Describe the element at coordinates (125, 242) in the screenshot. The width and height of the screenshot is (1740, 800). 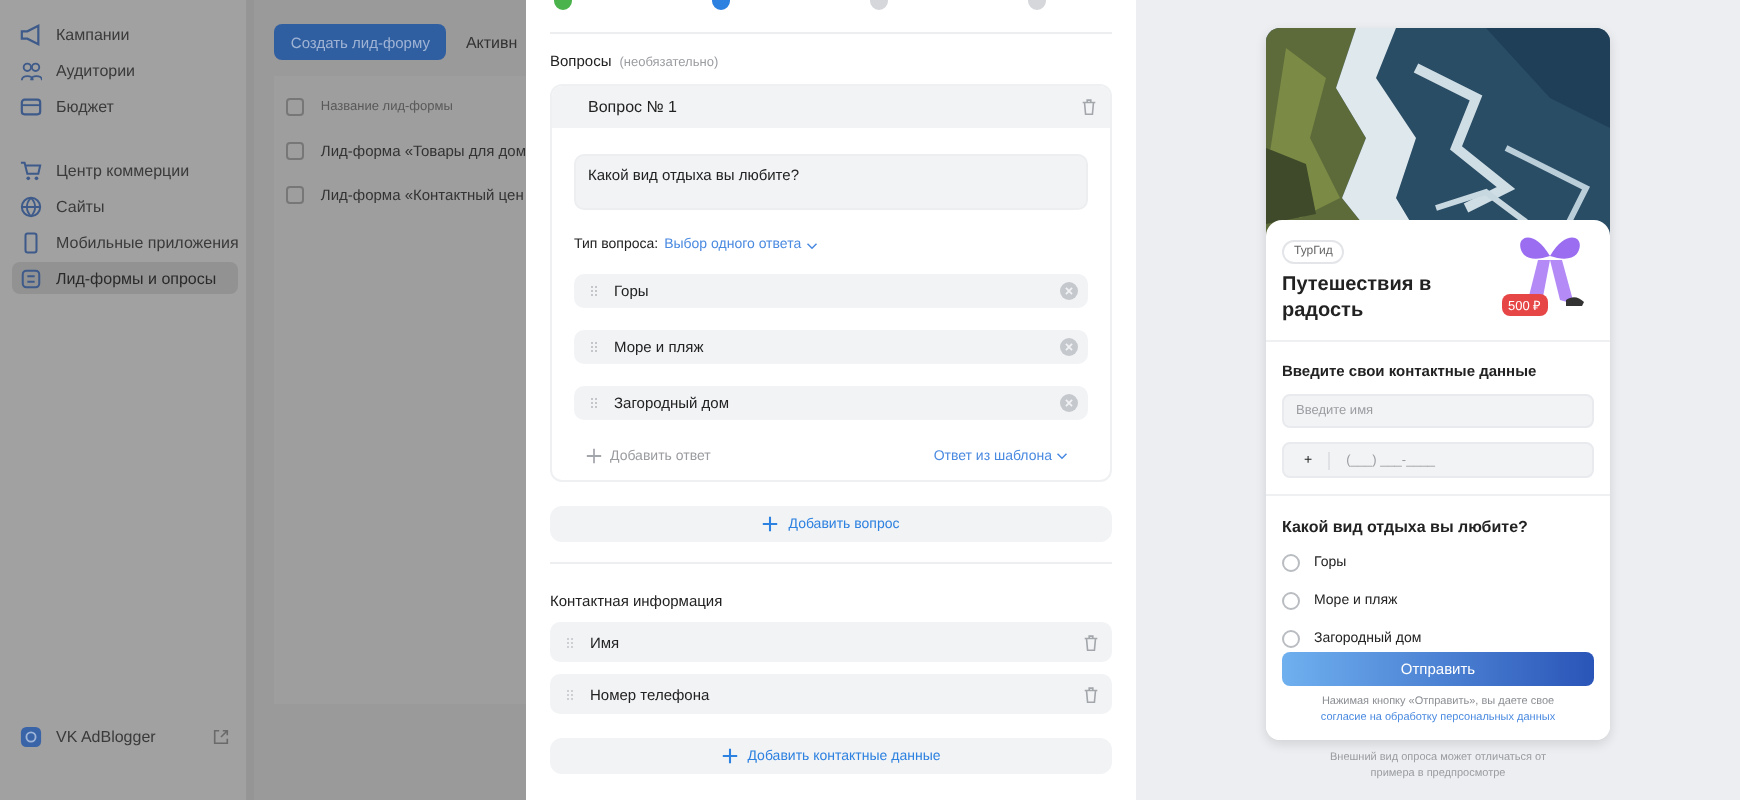
I see `sidebar-item: Мобильные приложения` at that location.